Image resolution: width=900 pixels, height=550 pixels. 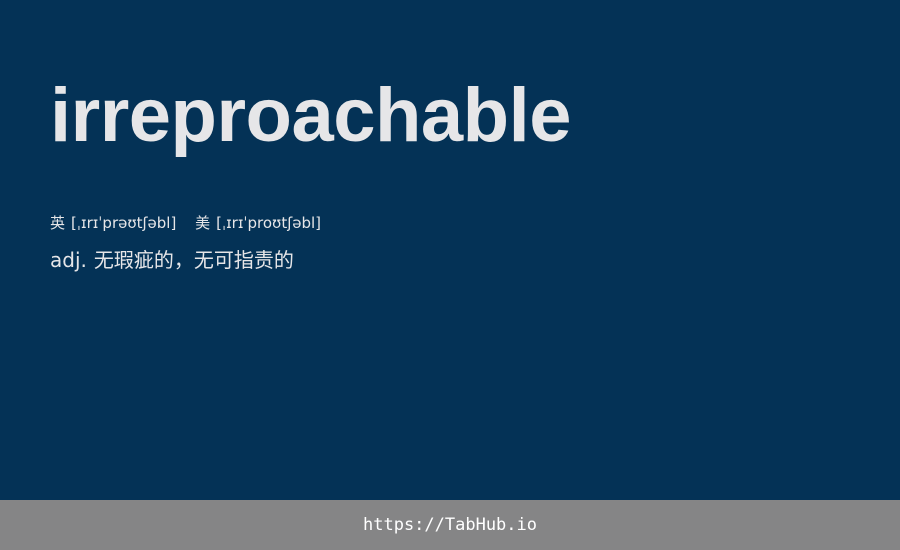 What do you see at coordinates (124, 223) in the screenshot?
I see `pronunciation-uk-ipa: [ˌɪrɪˈprəʊtʃəbl]` at bounding box center [124, 223].